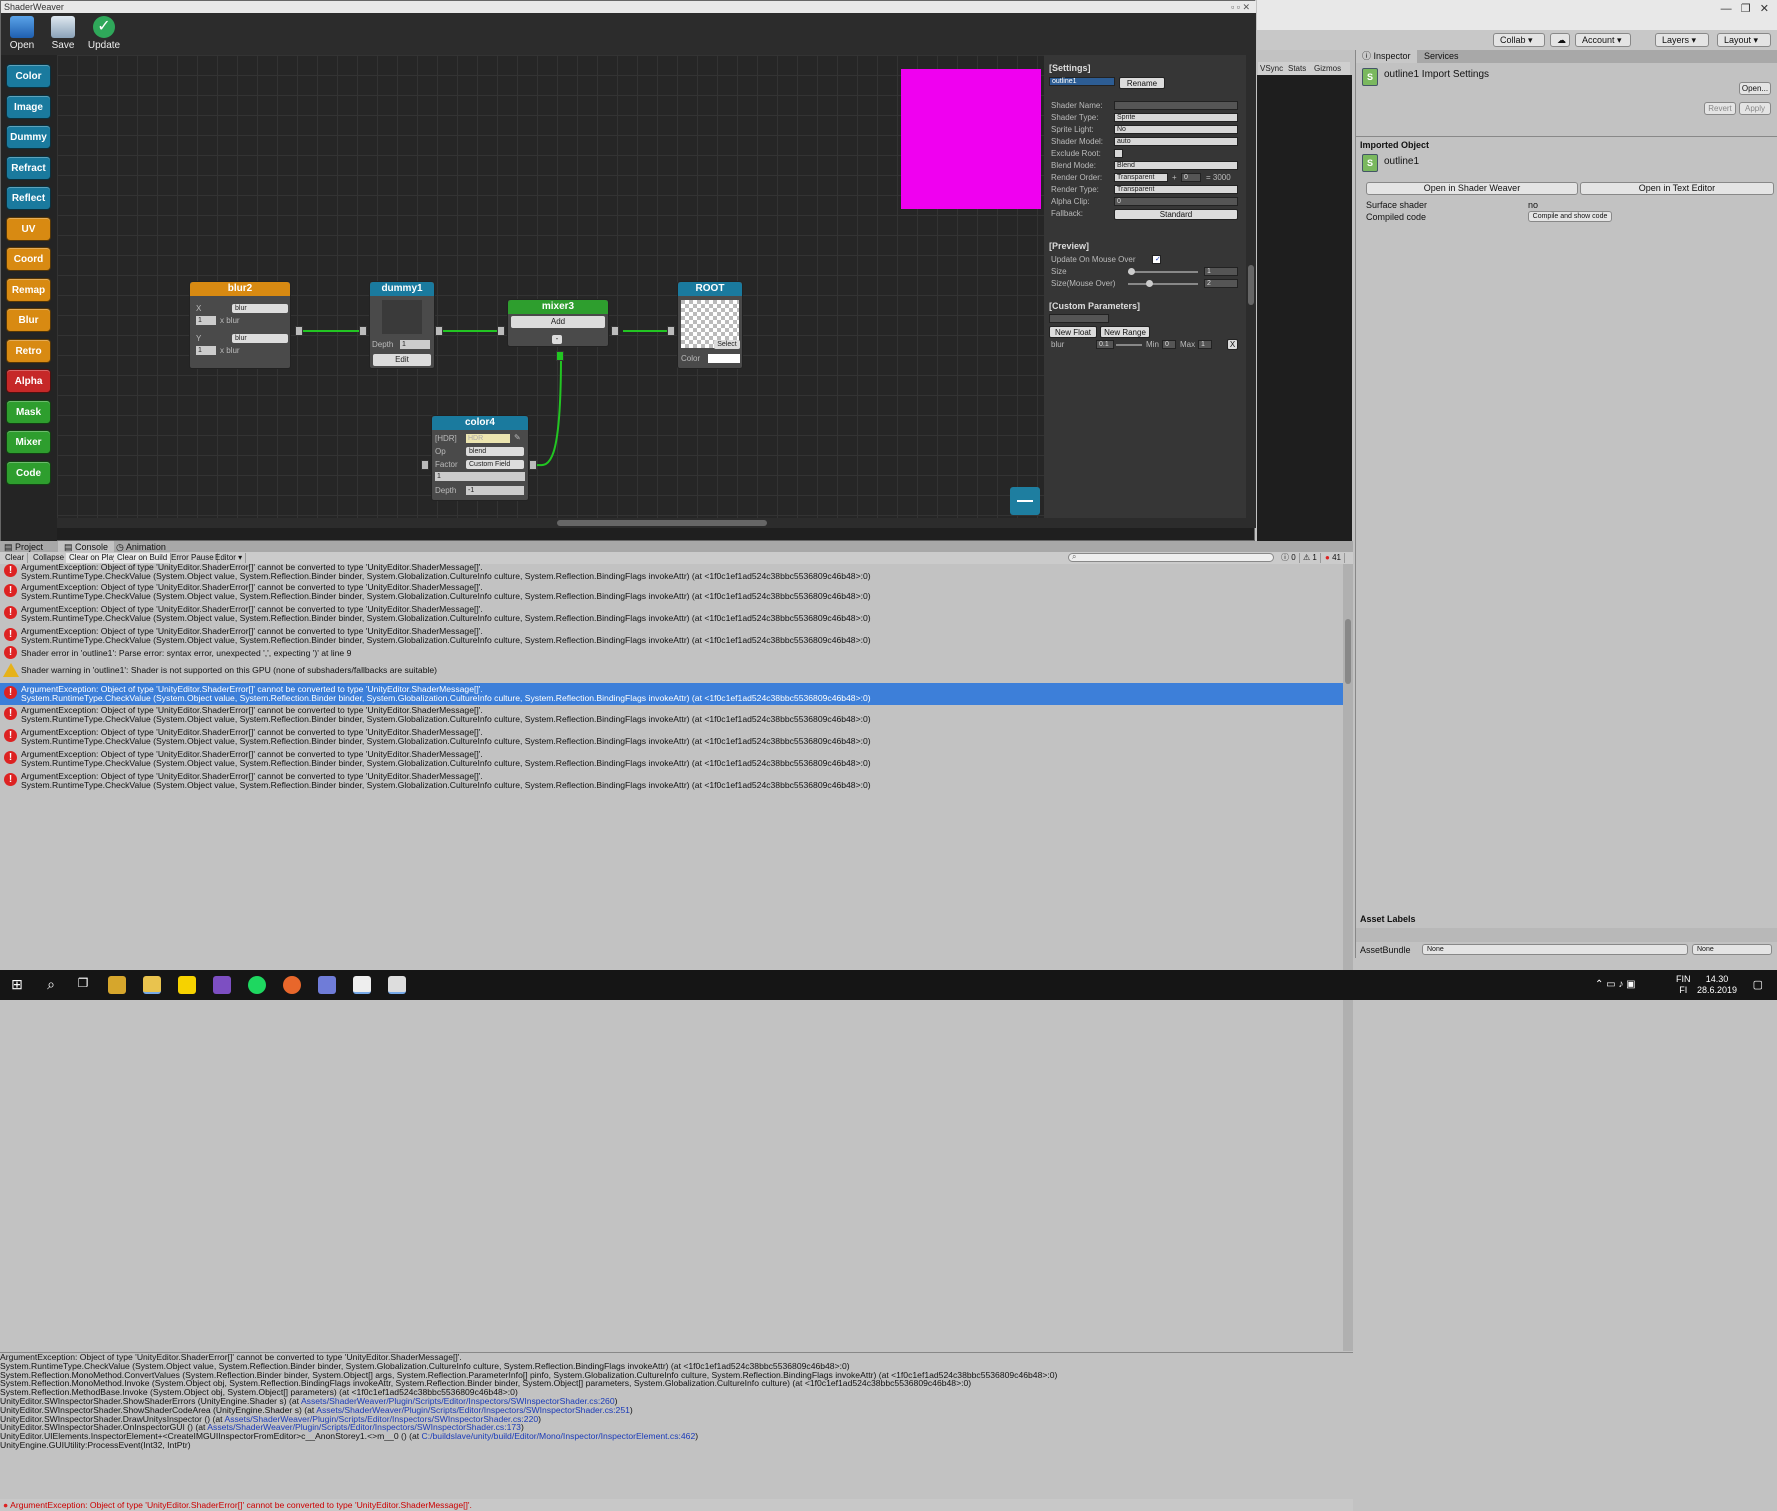  Describe the element at coordinates (260, 338) in the screenshot. I see `y-select: blur` at that location.